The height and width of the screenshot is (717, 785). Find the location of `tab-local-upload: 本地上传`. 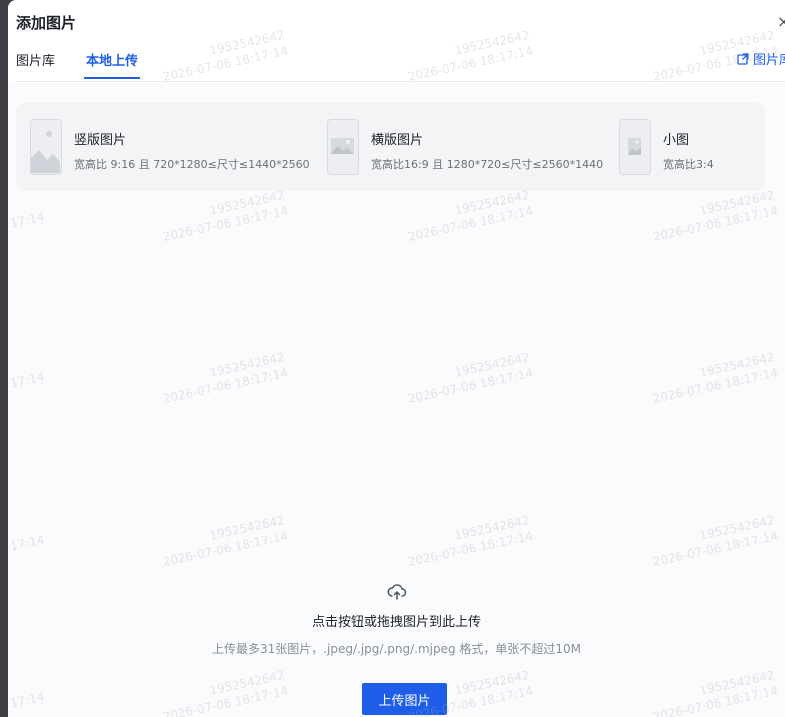

tab-local-upload: 本地上传 is located at coordinates (112, 59).